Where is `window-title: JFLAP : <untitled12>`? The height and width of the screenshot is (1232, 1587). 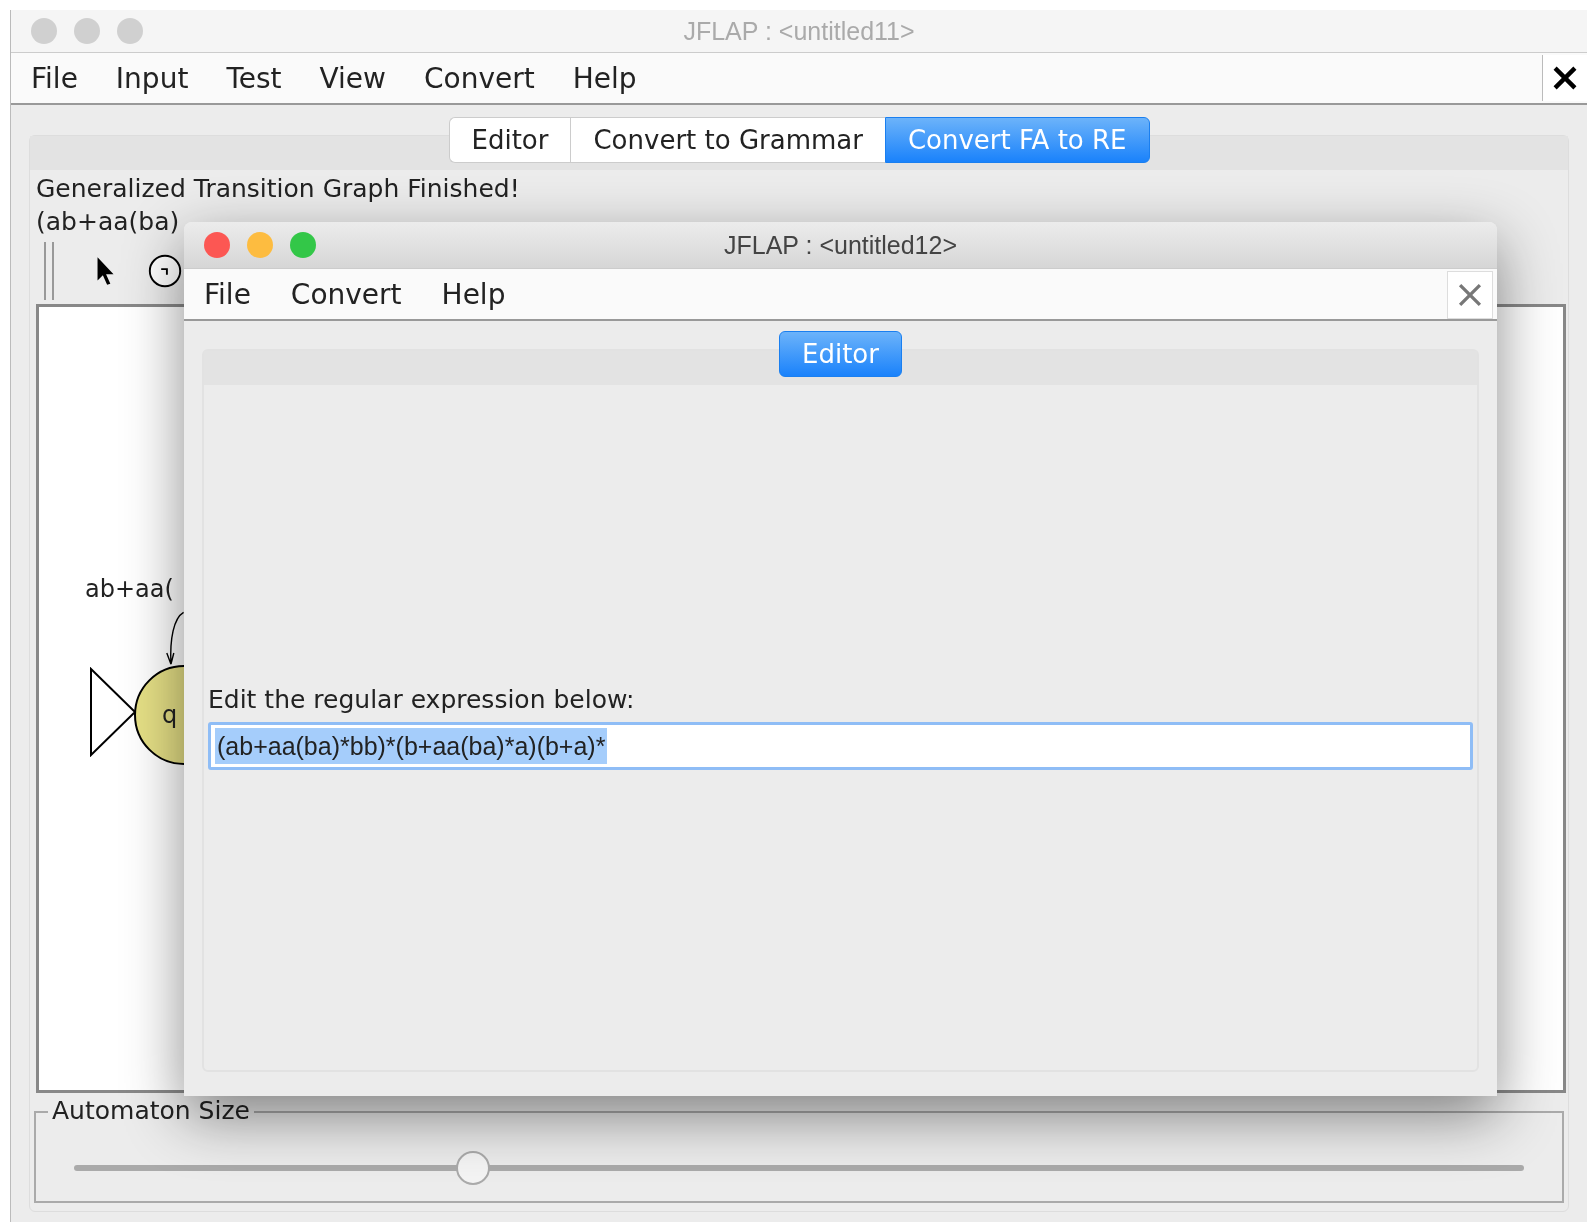 window-title: JFLAP : <untitled12> is located at coordinates (840, 245).